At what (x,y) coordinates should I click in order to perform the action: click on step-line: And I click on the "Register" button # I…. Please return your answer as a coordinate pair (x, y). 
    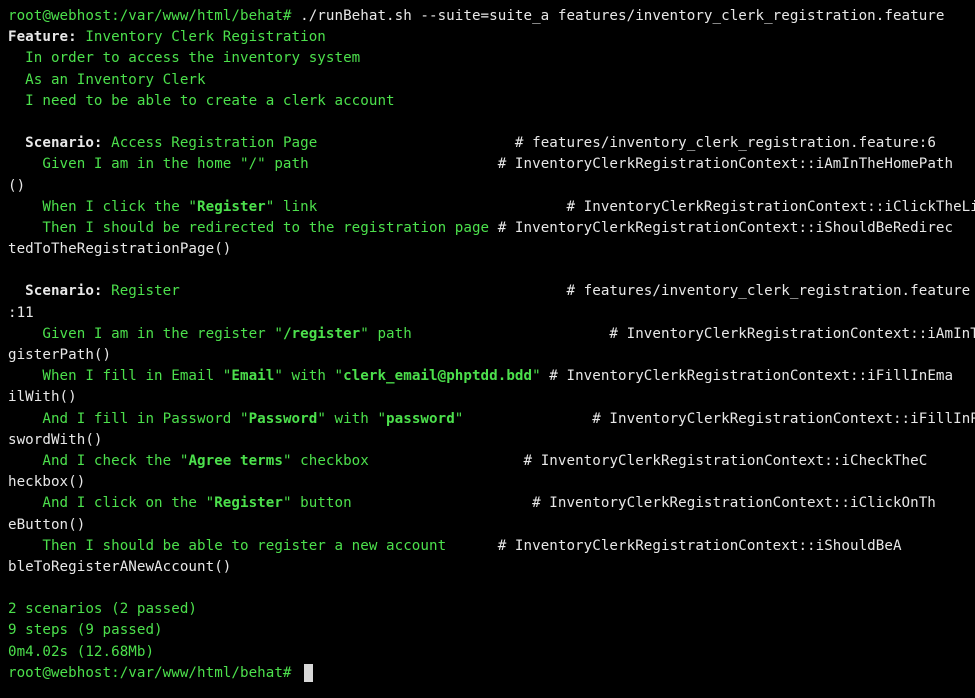
    Looking at the image, I should click on (491, 503).